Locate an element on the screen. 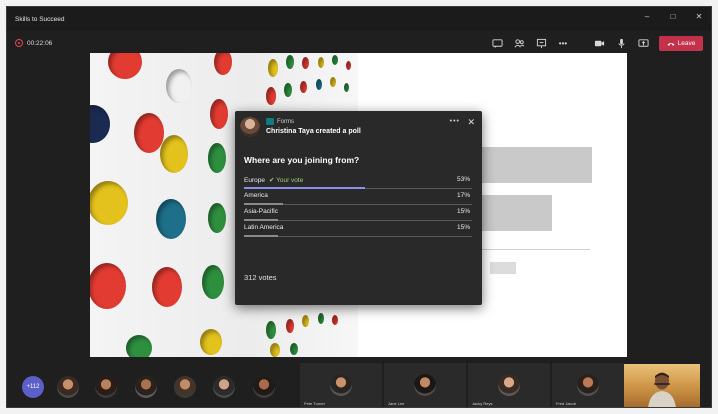  poll-option-percent: 17% is located at coordinates (463, 195).